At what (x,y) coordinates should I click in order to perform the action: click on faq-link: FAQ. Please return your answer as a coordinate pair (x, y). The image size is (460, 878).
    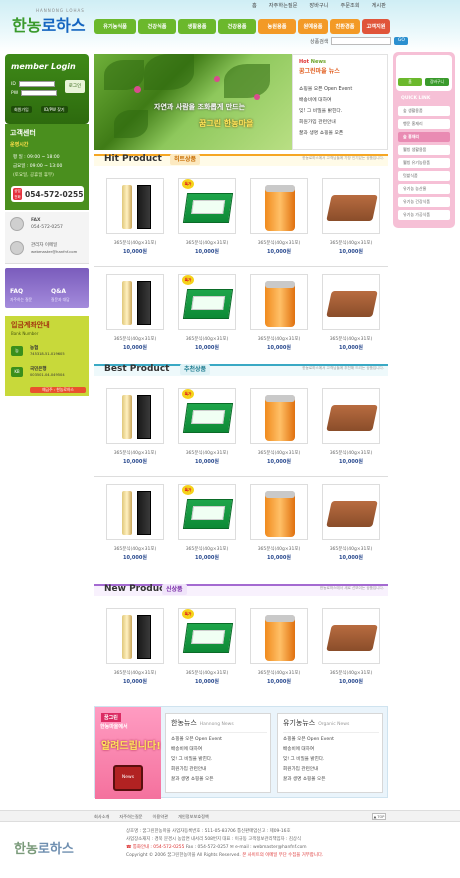
    Looking at the image, I should click on (16, 291).